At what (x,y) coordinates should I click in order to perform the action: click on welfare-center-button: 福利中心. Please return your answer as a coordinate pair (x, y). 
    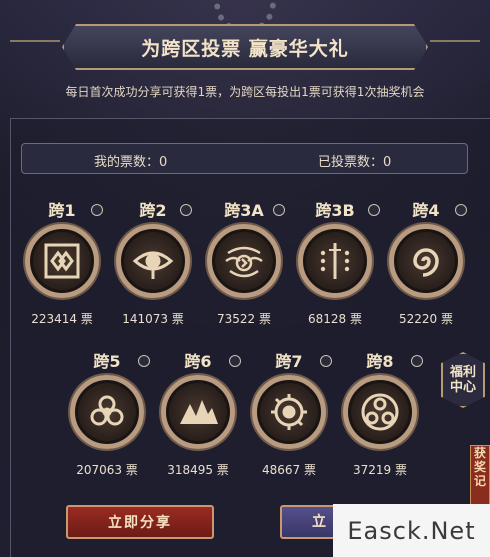
    Looking at the image, I should click on (463, 380).